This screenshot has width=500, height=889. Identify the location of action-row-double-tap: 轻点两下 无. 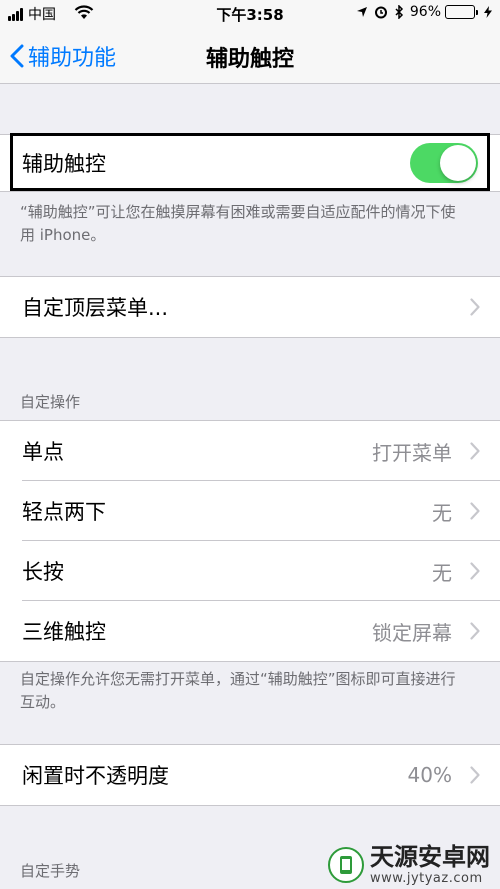
(250, 511).